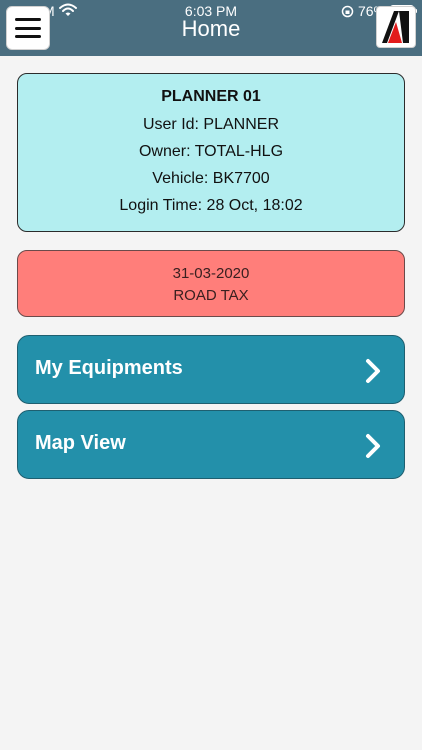 The height and width of the screenshot is (750, 422). Describe the element at coordinates (211, 369) in the screenshot. I see `my-equipments-button: My Equipments` at that location.